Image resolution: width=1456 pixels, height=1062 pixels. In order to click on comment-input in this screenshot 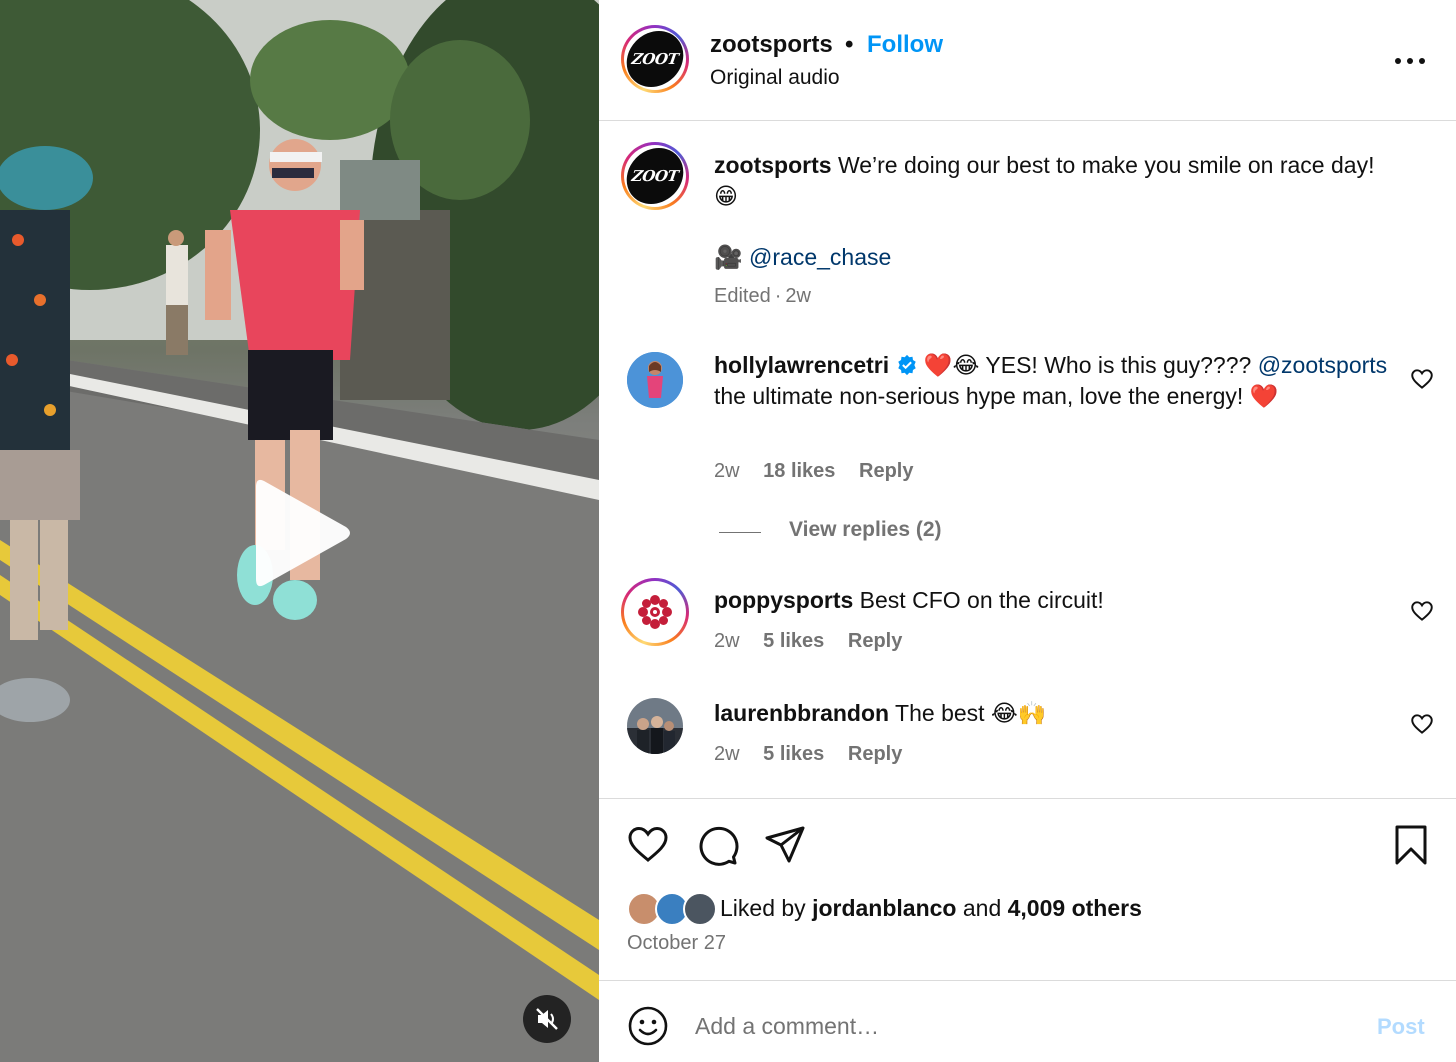, I will do `click(1015, 1026)`.